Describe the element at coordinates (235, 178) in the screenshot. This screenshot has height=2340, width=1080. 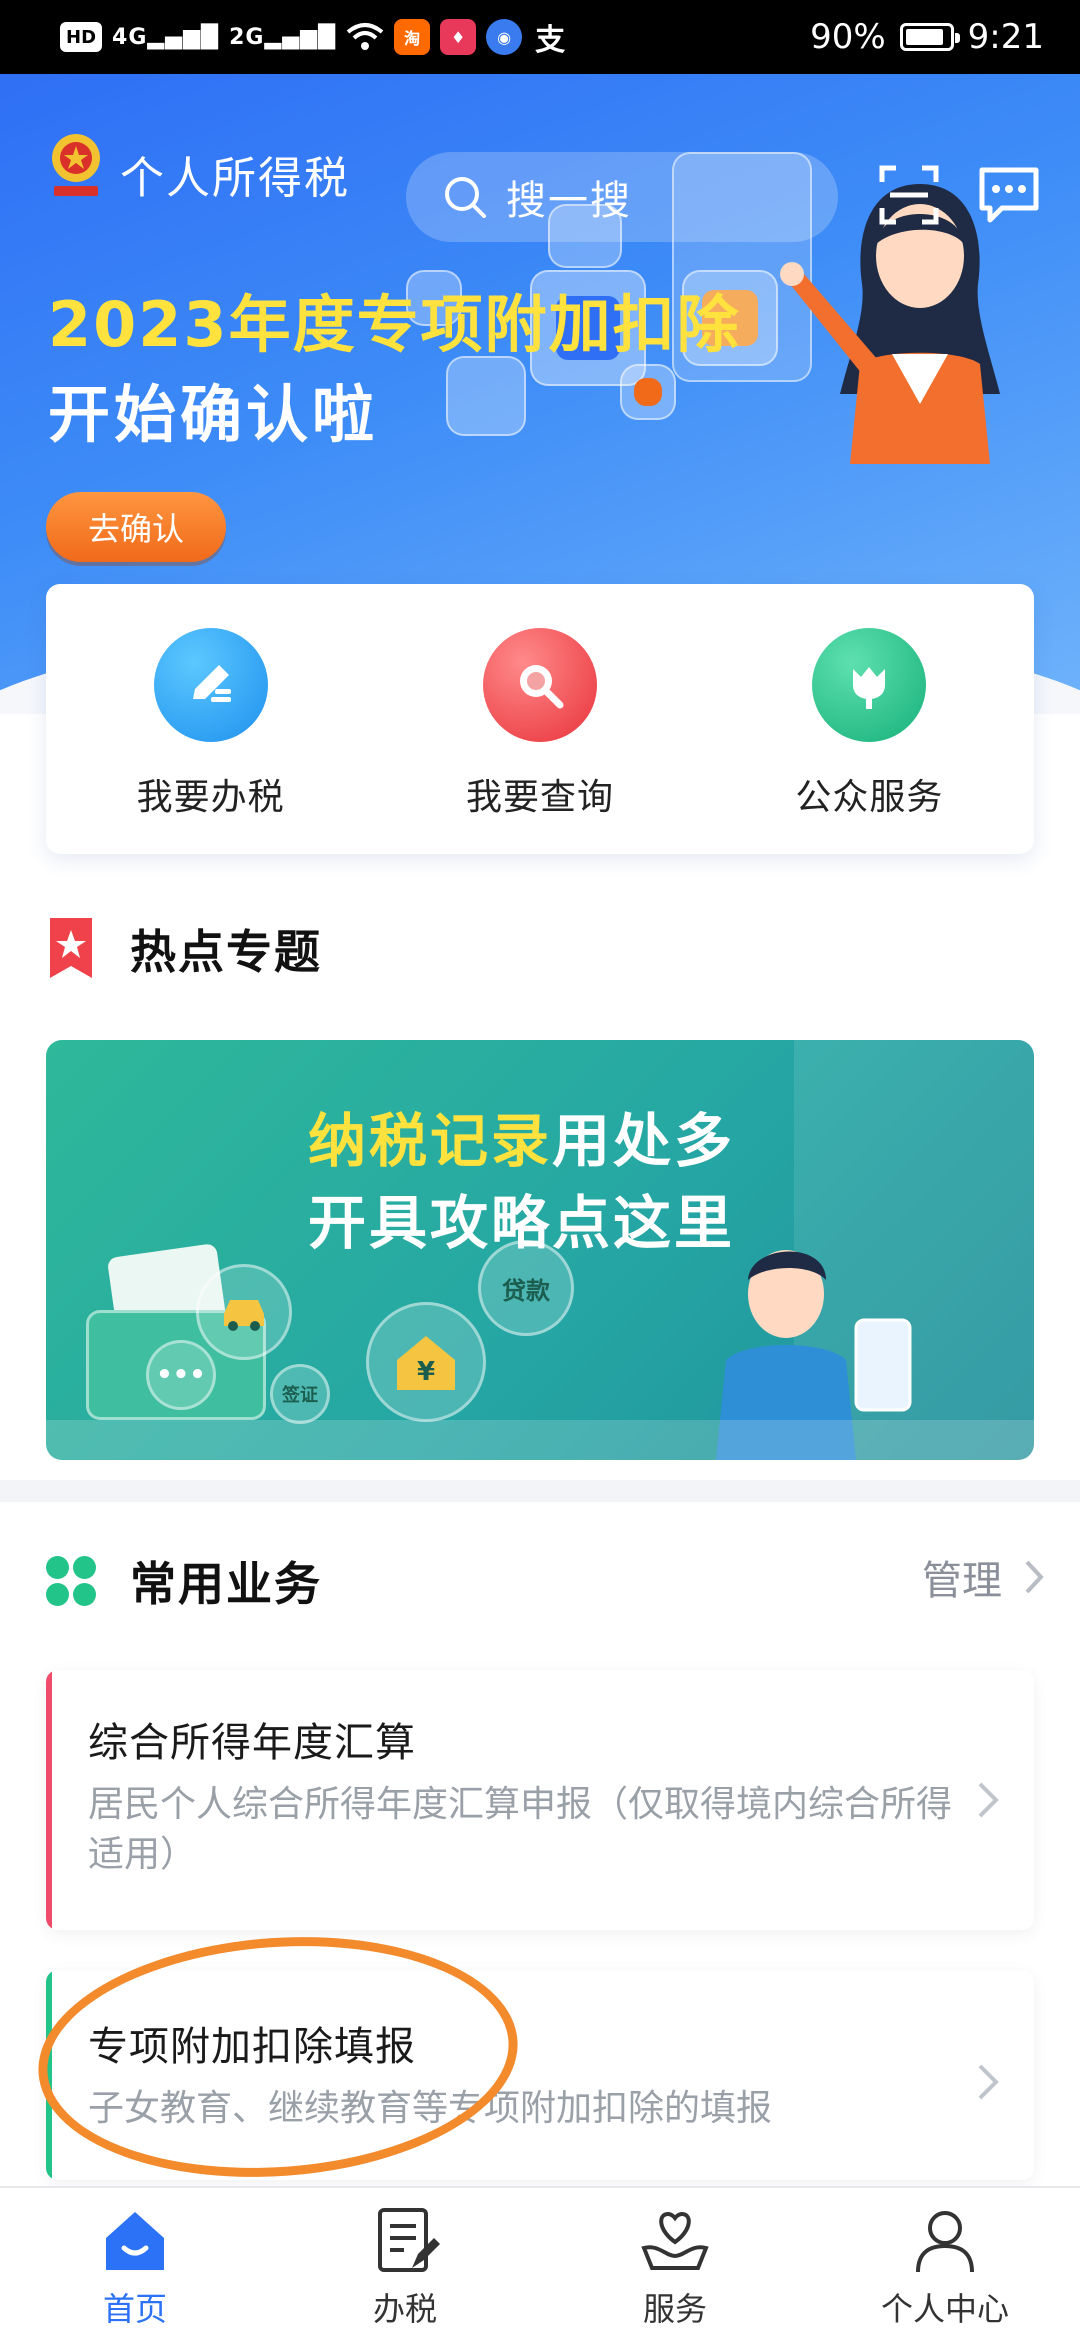
I see `app-title: 个人所得税` at that location.